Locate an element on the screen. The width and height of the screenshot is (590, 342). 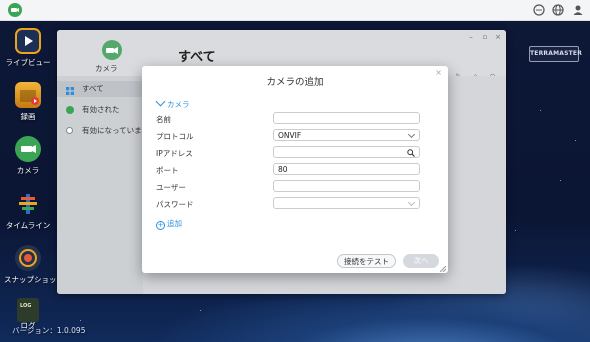
sidebar-item-all: すべて is located at coordinates (100, 89).